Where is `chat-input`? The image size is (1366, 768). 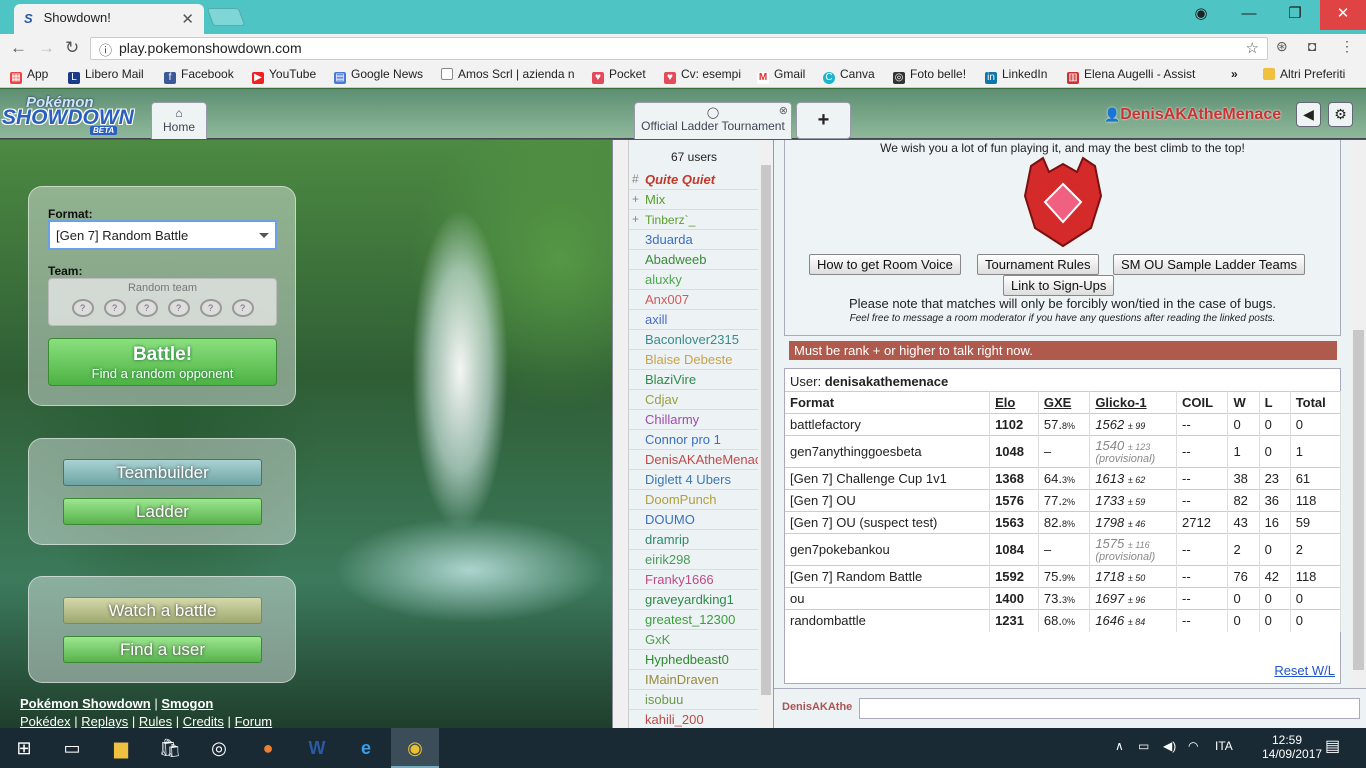
chat-input is located at coordinates (1109, 708).